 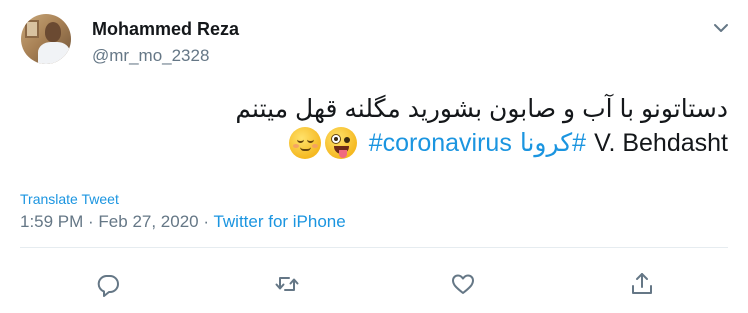 I want to click on tweet-time: 1:59 PM, so click(x=51, y=221).